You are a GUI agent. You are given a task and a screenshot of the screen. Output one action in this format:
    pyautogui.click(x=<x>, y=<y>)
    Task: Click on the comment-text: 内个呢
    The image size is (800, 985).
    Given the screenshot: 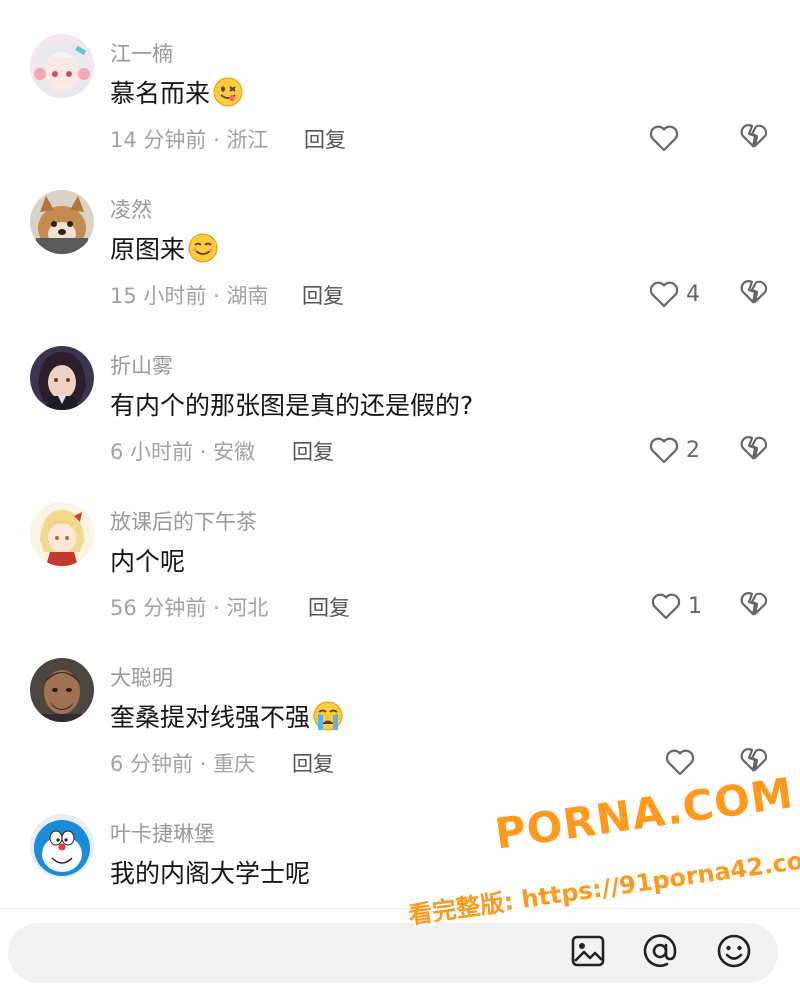 What is the action you would take?
    pyautogui.click(x=147, y=560)
    